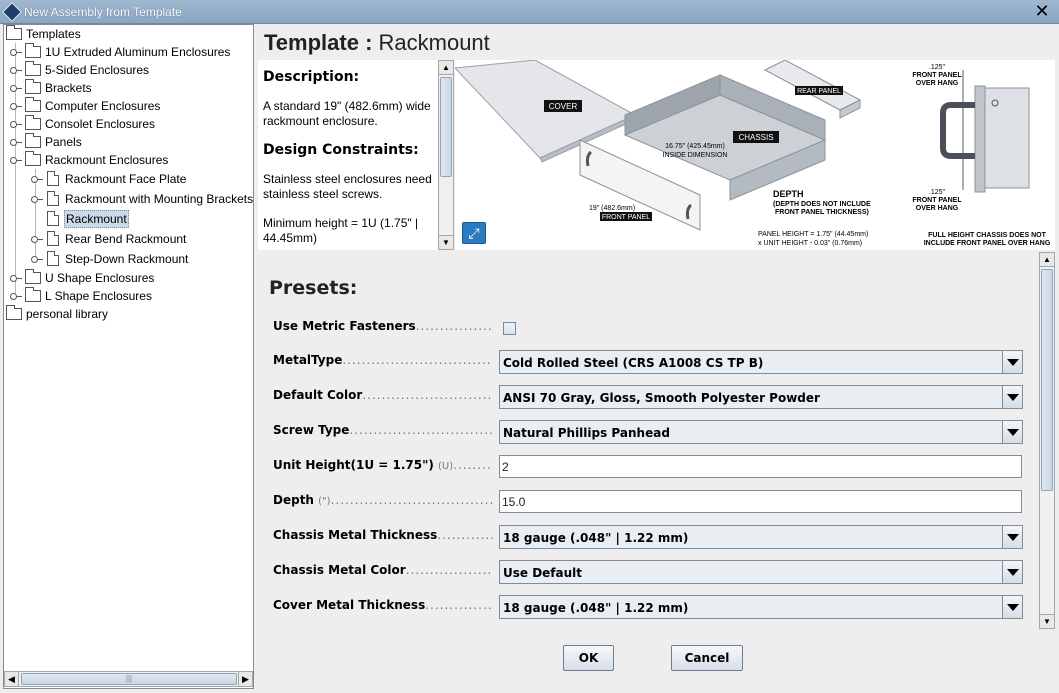  What do you see at coordinates (127, 219) in the screenshot?
I see `tree-item-rackmount: Rackmount` at bounding box center [127, 219].